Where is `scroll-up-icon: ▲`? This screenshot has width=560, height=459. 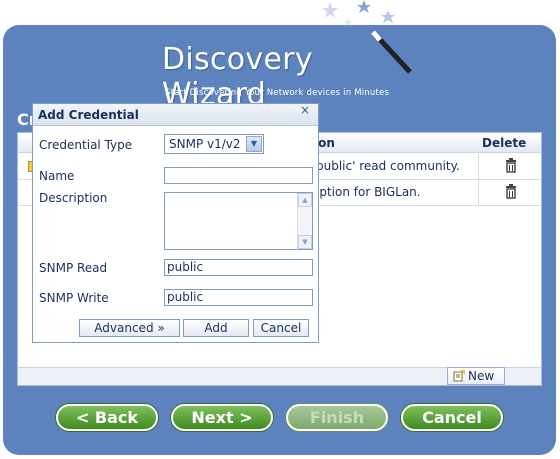
scroll-up-icon: ▲ is located at coordinates (305, 200).